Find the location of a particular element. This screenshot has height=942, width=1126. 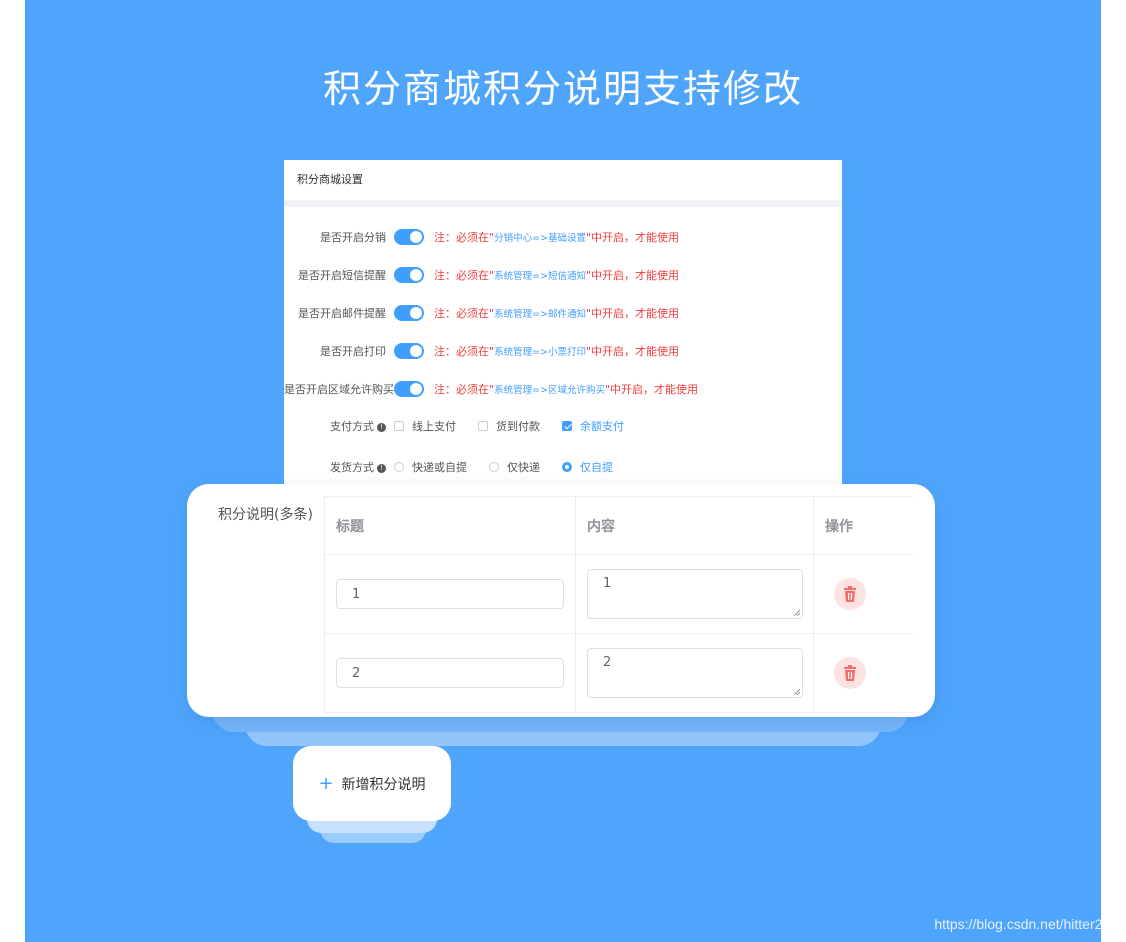

setting-row-email: 是否开启邮件提醒 注：必须在" 系统管理=>邮件通知 "中开启，才能使用 is located at coordinates (481, 313).